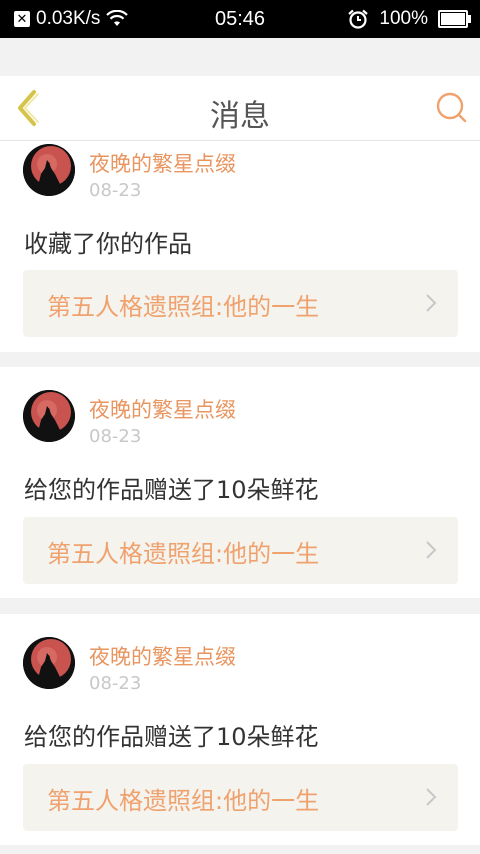 The image size is (480, 854). I want to click on status-bar: ✕ 0.03K/s 05:46 100%, so click(240, 19).